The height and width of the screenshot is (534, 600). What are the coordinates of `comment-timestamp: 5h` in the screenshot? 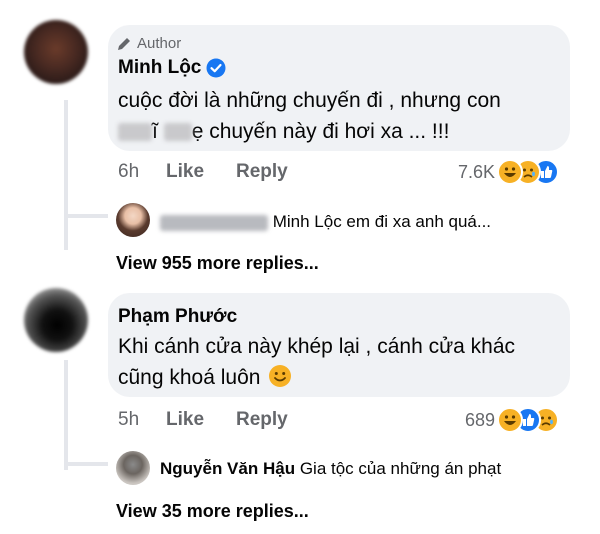 It's located at (128, 420).